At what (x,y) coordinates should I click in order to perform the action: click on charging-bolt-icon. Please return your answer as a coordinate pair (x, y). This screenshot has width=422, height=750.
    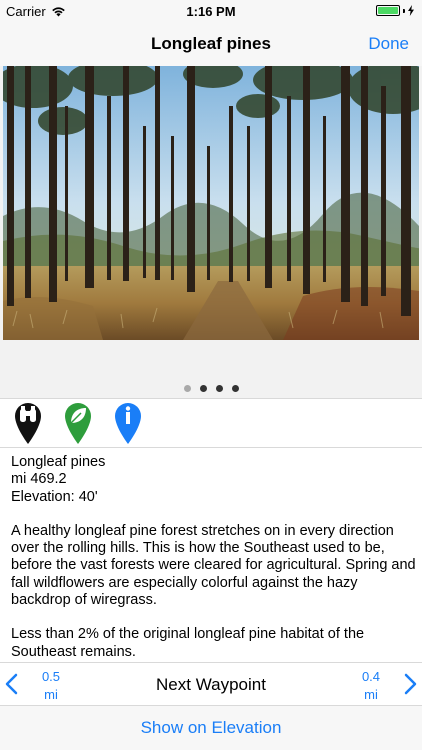
    Looking at the image, I should click on (411, 10).